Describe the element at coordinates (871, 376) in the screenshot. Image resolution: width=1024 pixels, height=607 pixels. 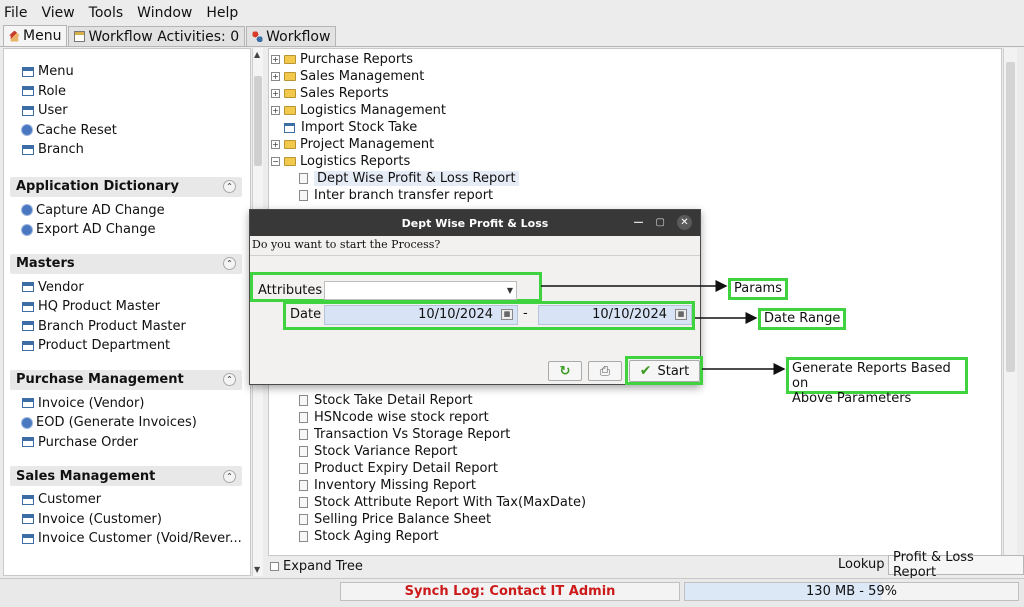
I see `callout-generate-line1: Generate Reports Based on` at that location.